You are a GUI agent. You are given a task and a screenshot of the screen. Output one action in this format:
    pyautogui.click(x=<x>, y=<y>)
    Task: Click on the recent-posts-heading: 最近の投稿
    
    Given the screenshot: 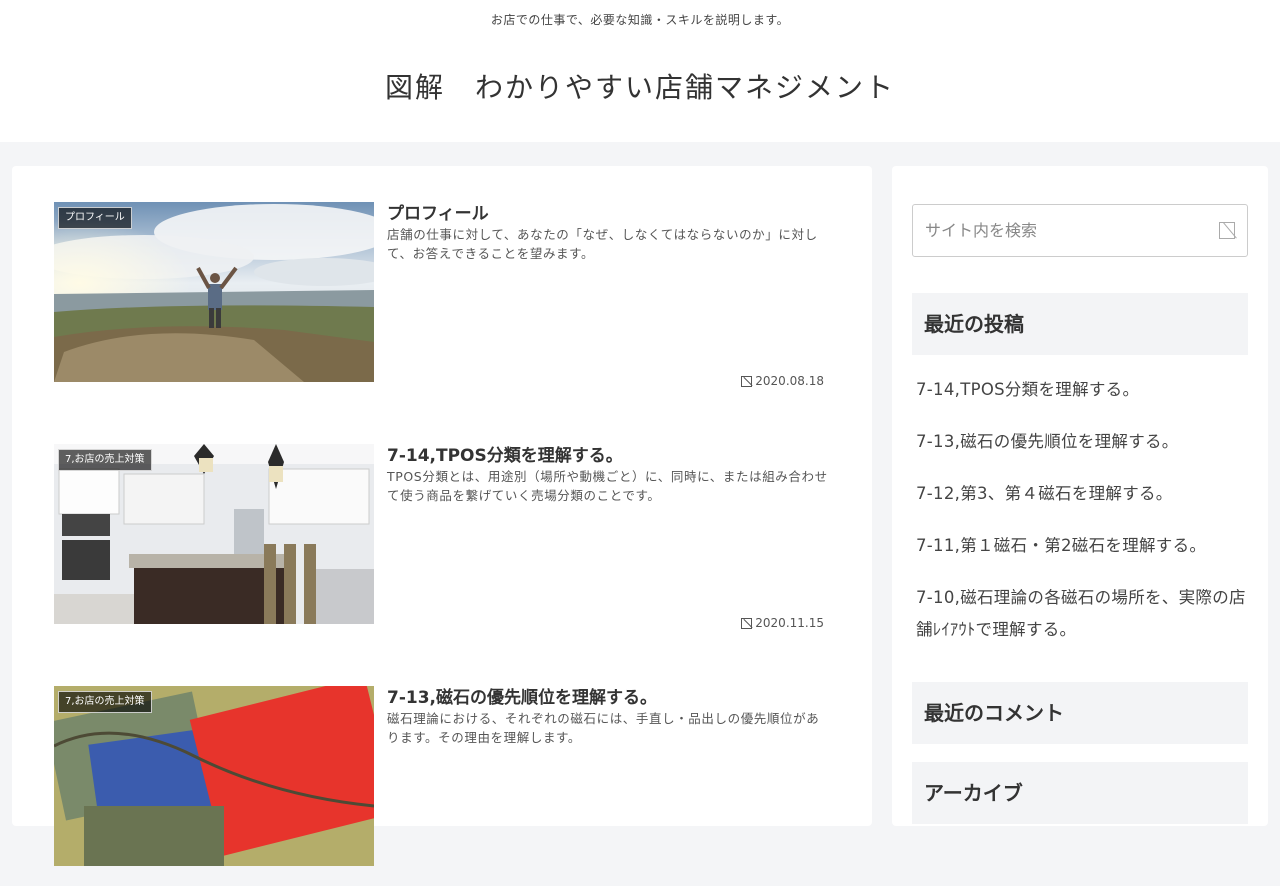 What is the action you would take?
    pyautogui.click(x=1080, y=324)
    